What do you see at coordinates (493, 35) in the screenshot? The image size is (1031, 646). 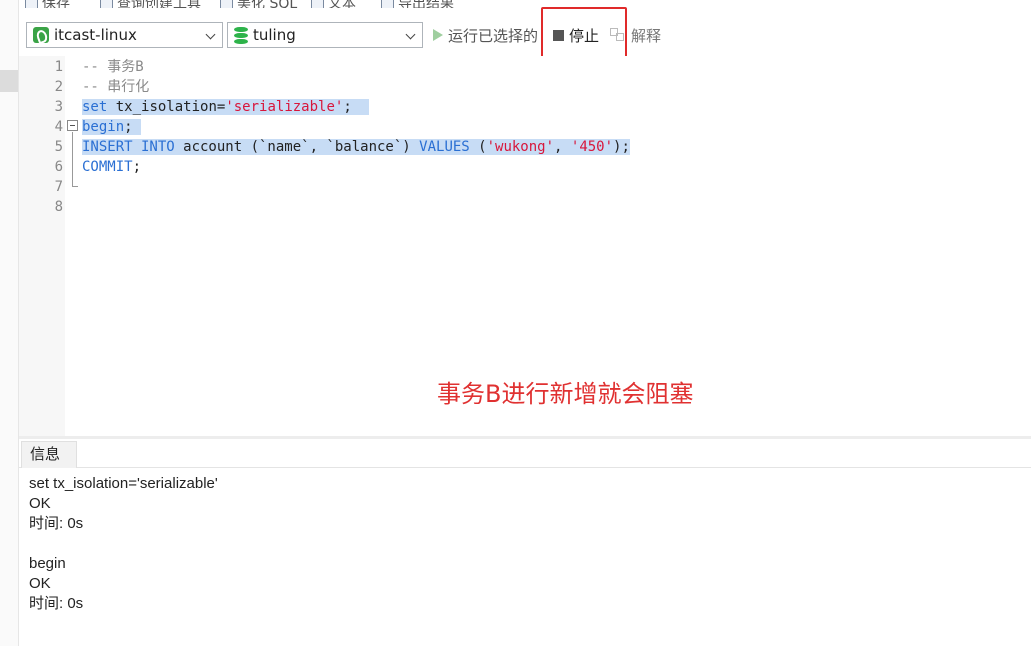 I see `run-selected-label: 运行已选择的` at bounding box center [493, 35].